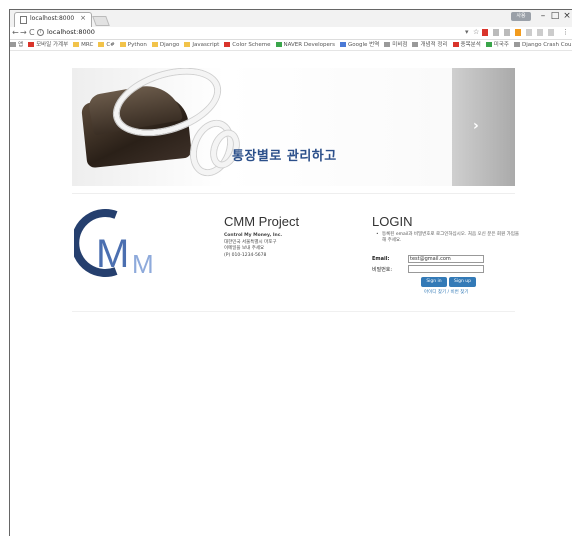 The height and width of the screenshot is (536, 572). What do you see at coordinates (110, 45) in the screenshot?
I see `bookmark-label: C#` at bounding box center [110, 45].